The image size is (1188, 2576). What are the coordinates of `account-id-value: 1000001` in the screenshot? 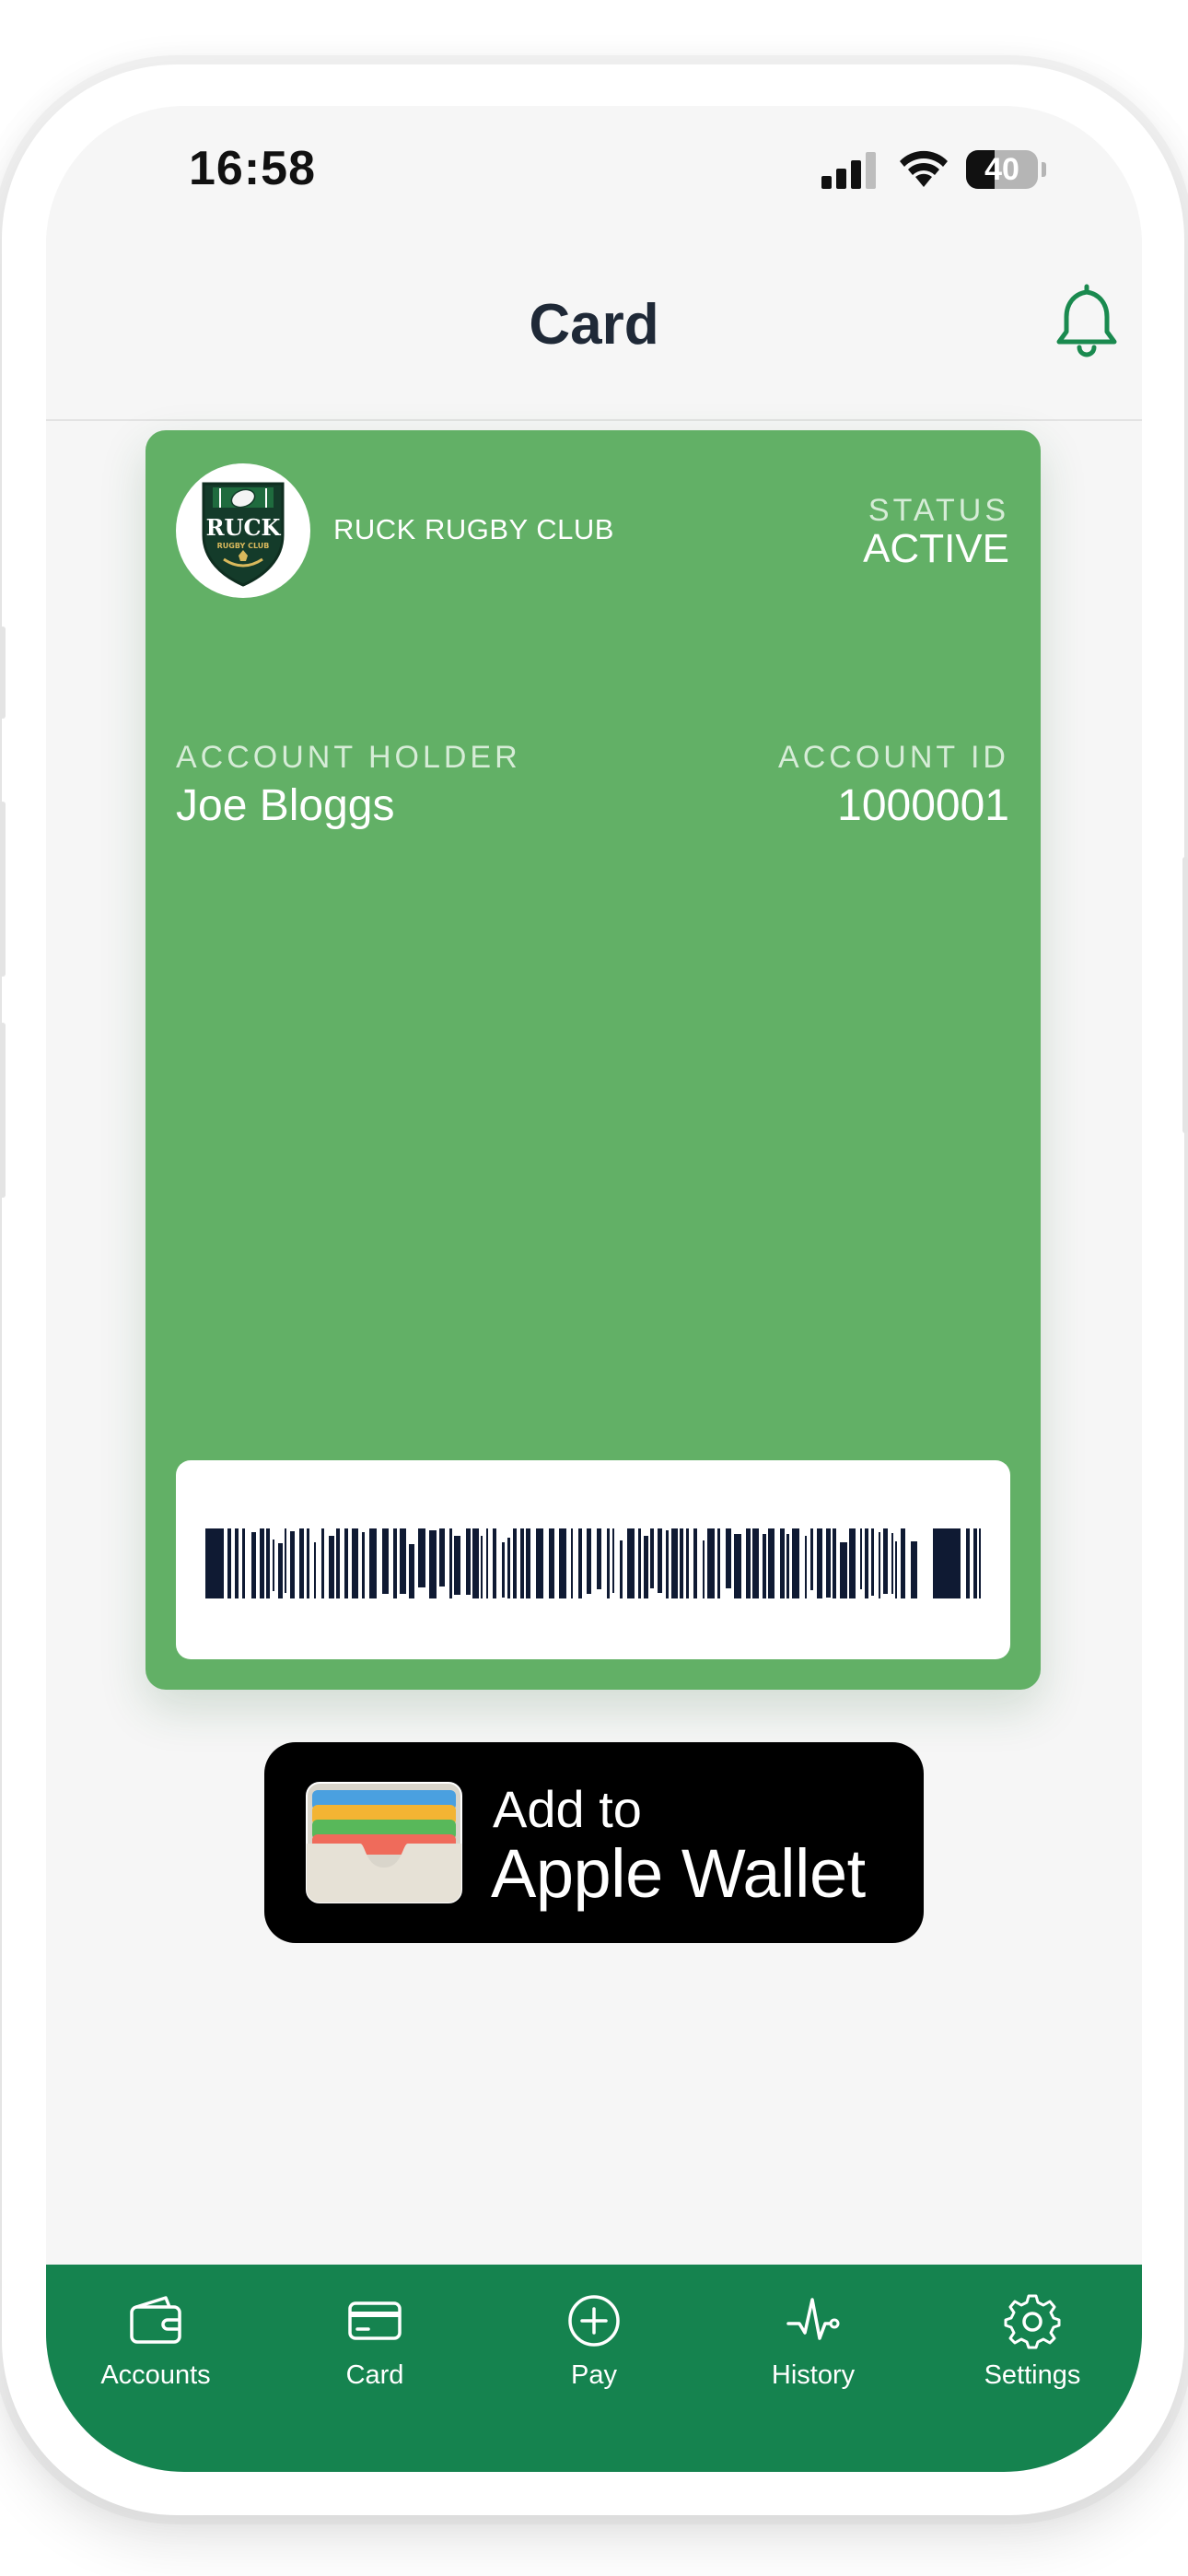 It's located at (923, 805).